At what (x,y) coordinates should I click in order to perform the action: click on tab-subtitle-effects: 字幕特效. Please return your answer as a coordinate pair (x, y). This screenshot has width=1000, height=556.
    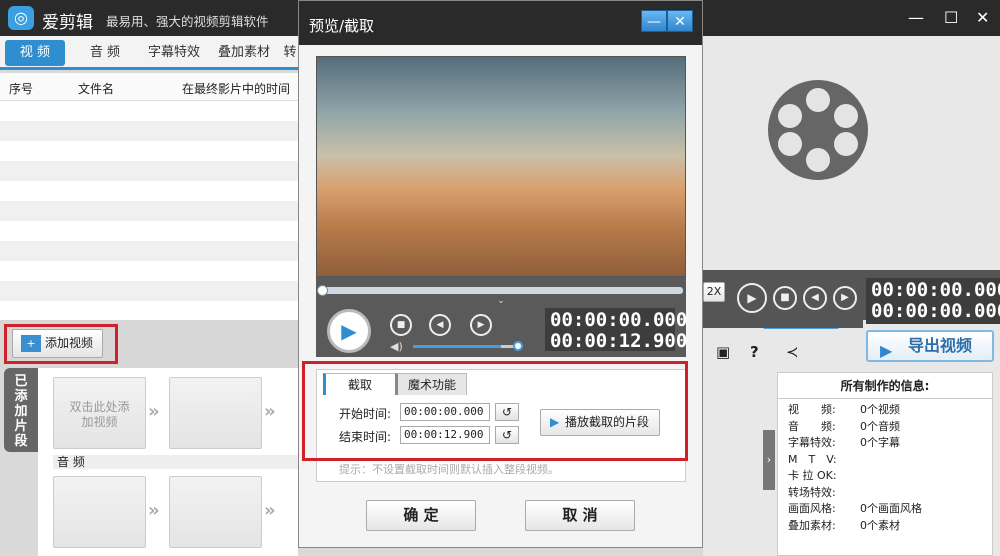
    Looking at the image, I should click on (174, 53).